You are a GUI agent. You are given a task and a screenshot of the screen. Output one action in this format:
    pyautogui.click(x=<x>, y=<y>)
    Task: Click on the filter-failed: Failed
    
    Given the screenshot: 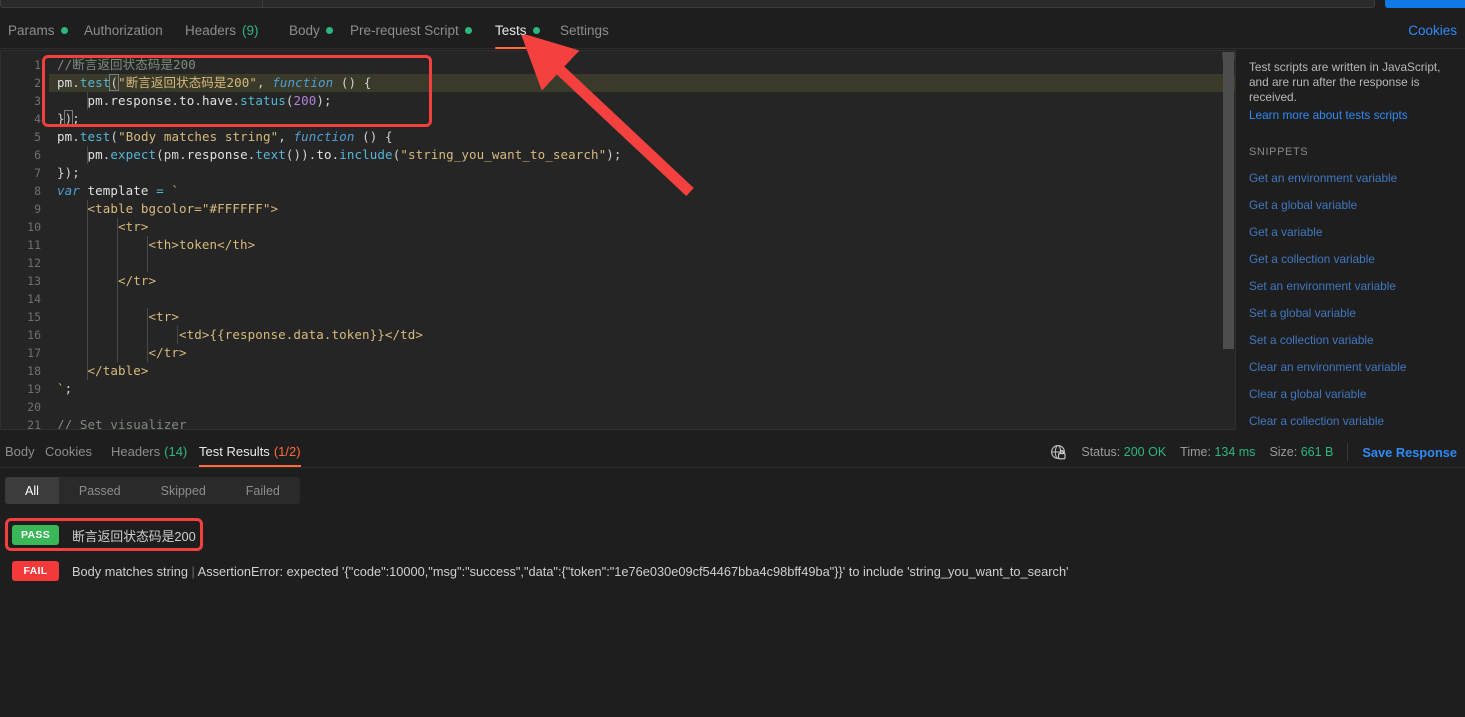 What is the action you would take?
    pyautogui.click(x=263, y=490)
    